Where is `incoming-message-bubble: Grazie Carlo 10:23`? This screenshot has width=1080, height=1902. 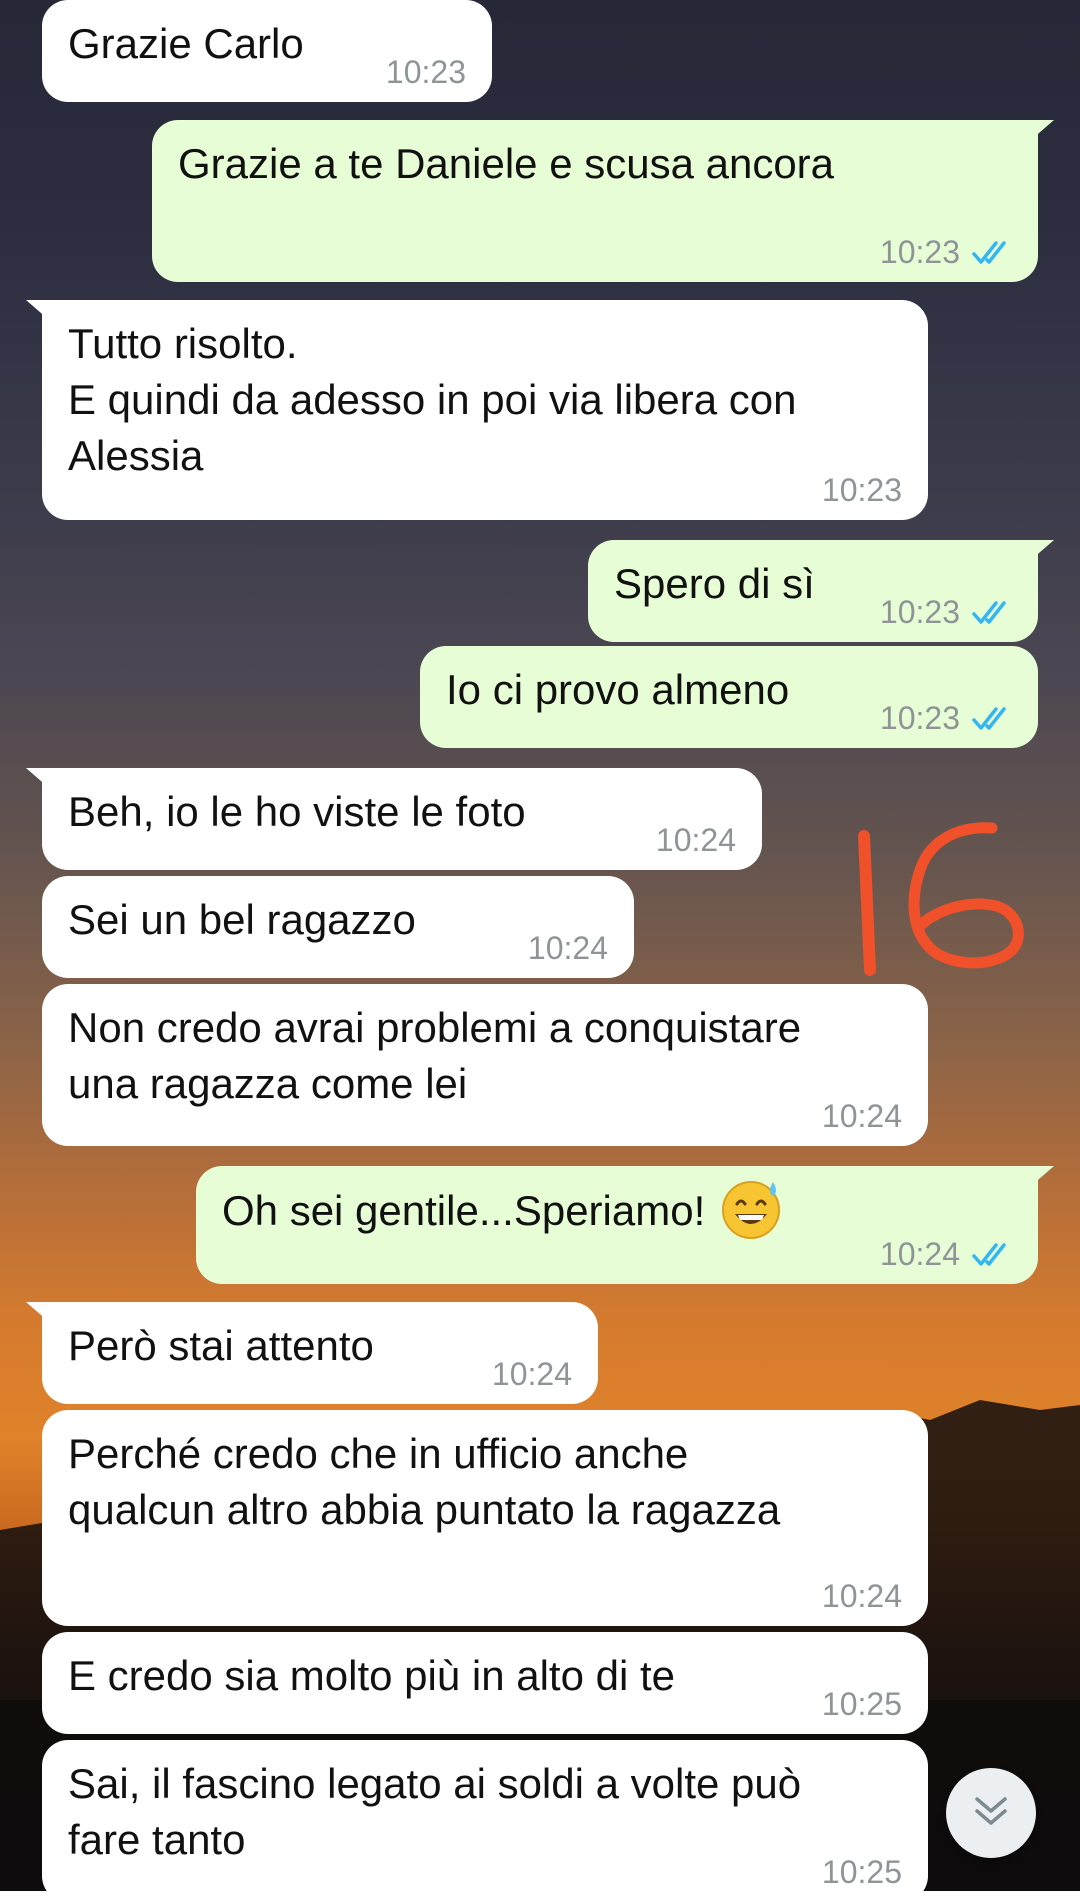
incoming-message-bubble: Grazie Carlo 10:23 is located at coordinates (267, 51).